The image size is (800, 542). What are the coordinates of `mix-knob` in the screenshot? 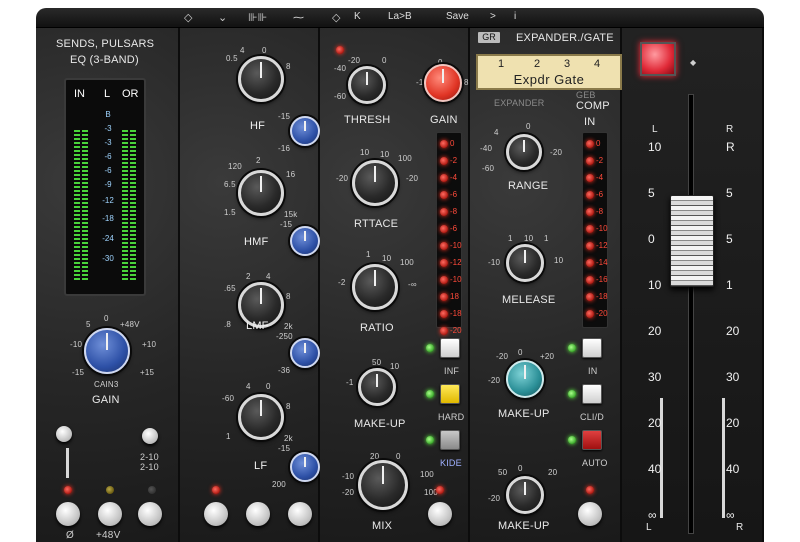 It's located at (383, 485).